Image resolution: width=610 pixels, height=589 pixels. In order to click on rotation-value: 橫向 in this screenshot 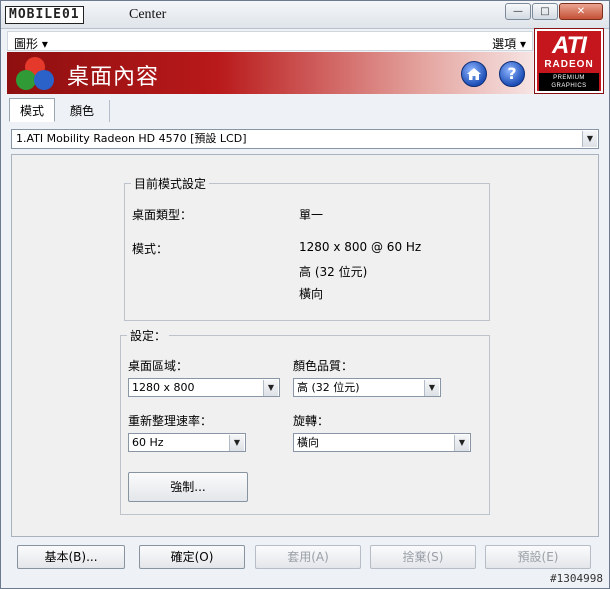, I will do `click(308, 442)`.